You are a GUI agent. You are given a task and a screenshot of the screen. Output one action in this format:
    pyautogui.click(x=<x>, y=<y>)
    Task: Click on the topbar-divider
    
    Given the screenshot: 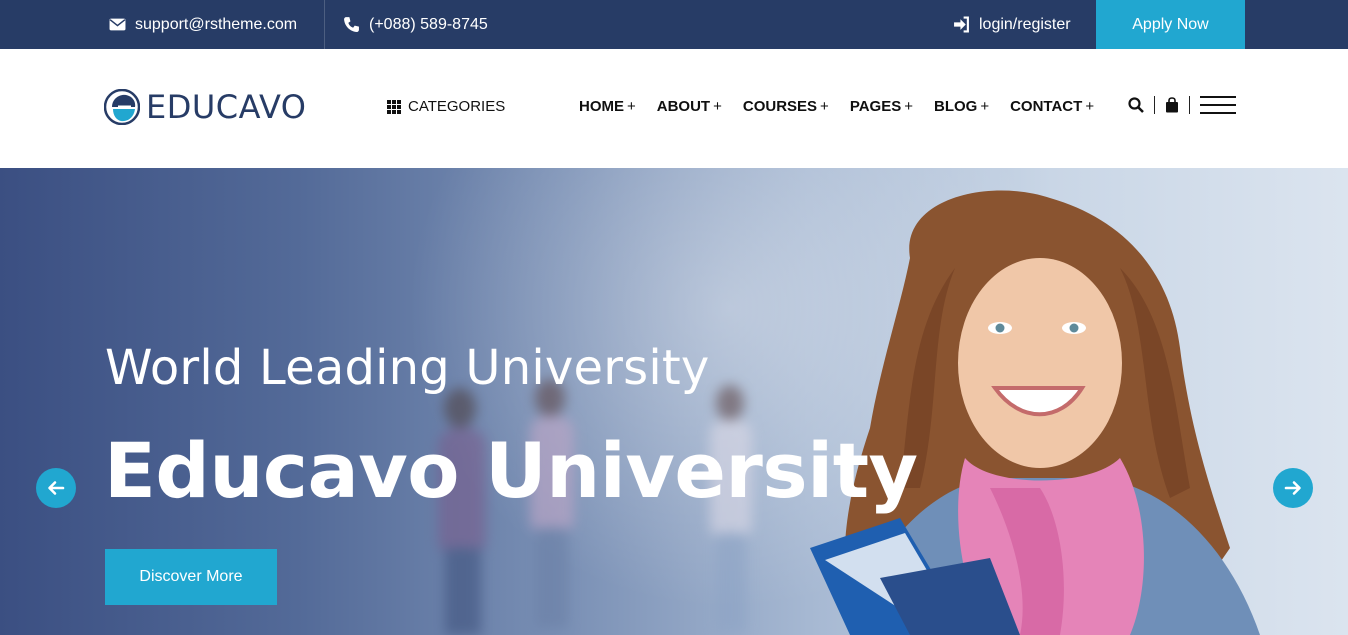 What is the action you would take?
    pyautogui.click(x=324, y=24)
    